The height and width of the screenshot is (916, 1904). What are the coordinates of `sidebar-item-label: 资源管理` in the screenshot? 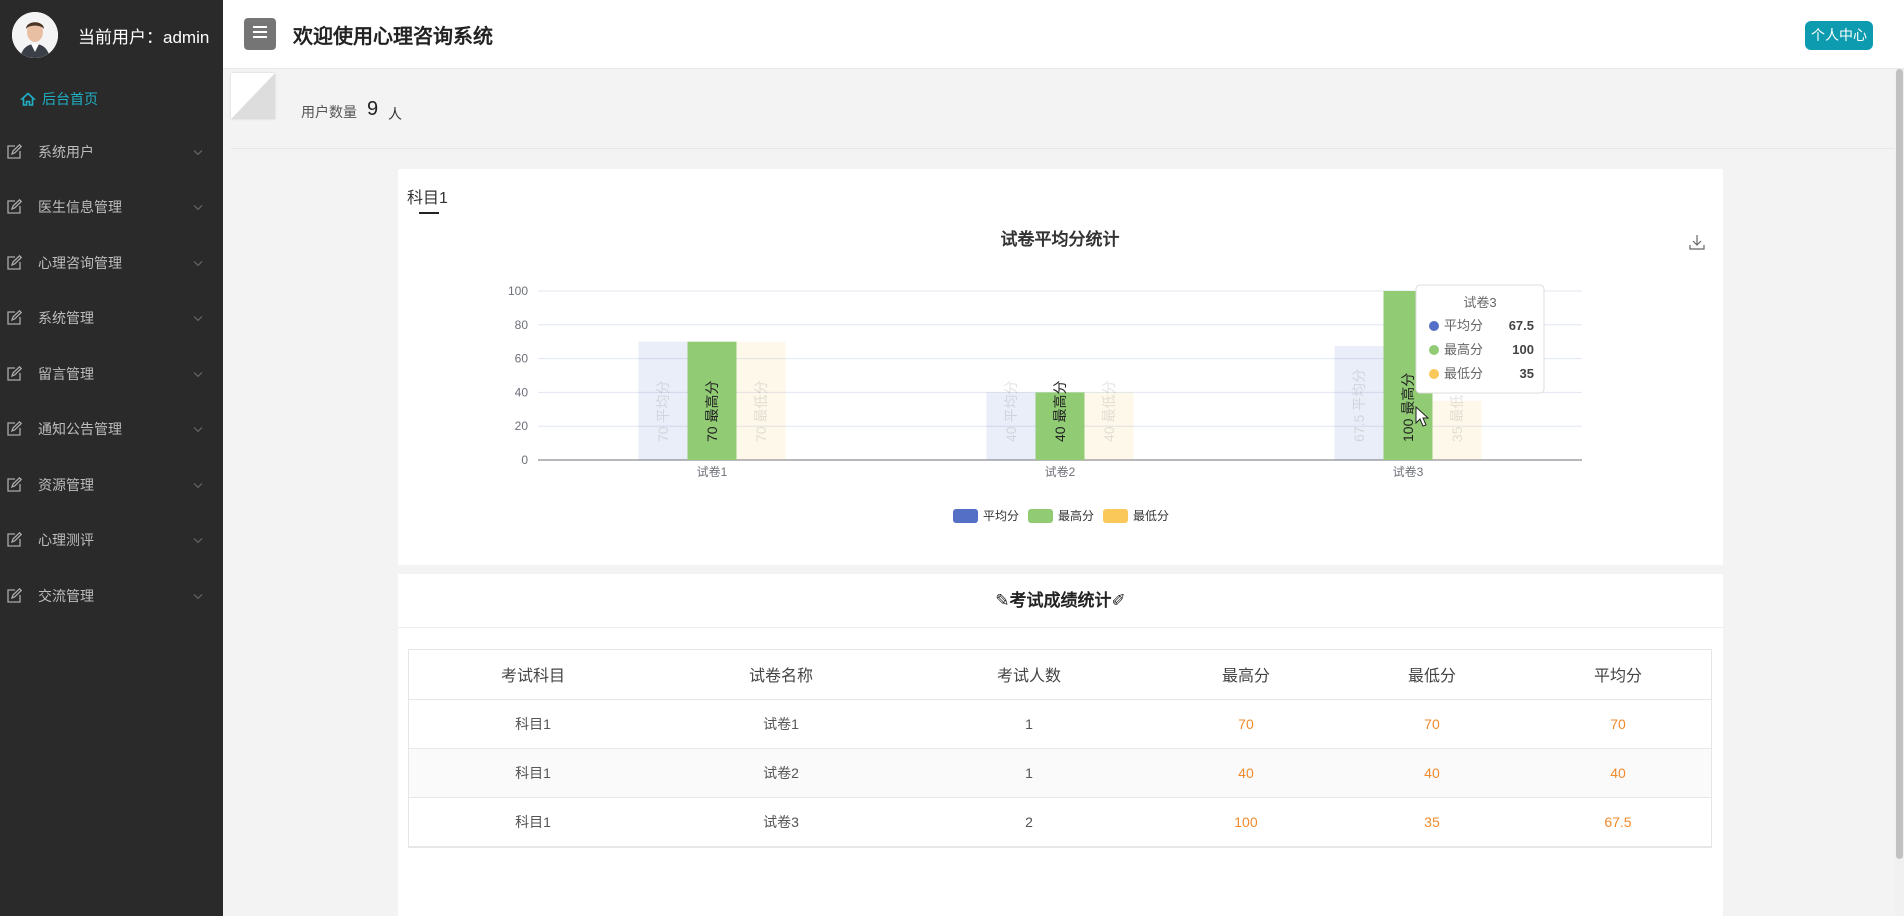 It's located at (66, 484).